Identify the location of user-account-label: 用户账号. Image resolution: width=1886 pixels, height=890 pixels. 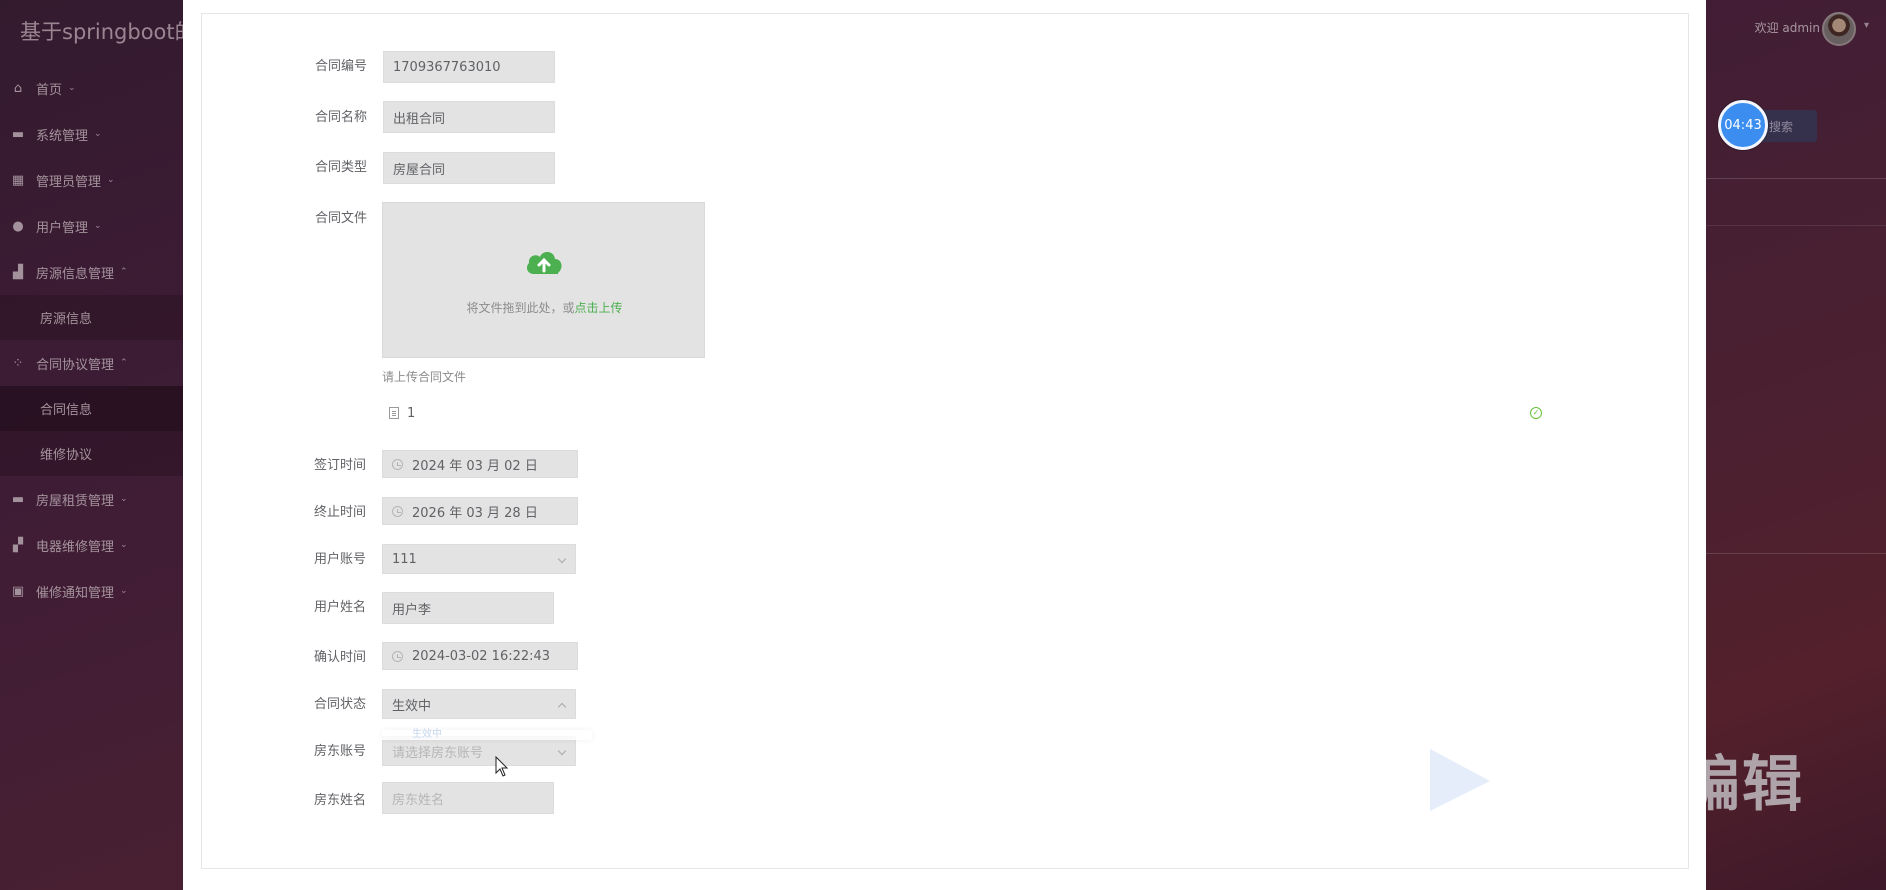
(339, 559).